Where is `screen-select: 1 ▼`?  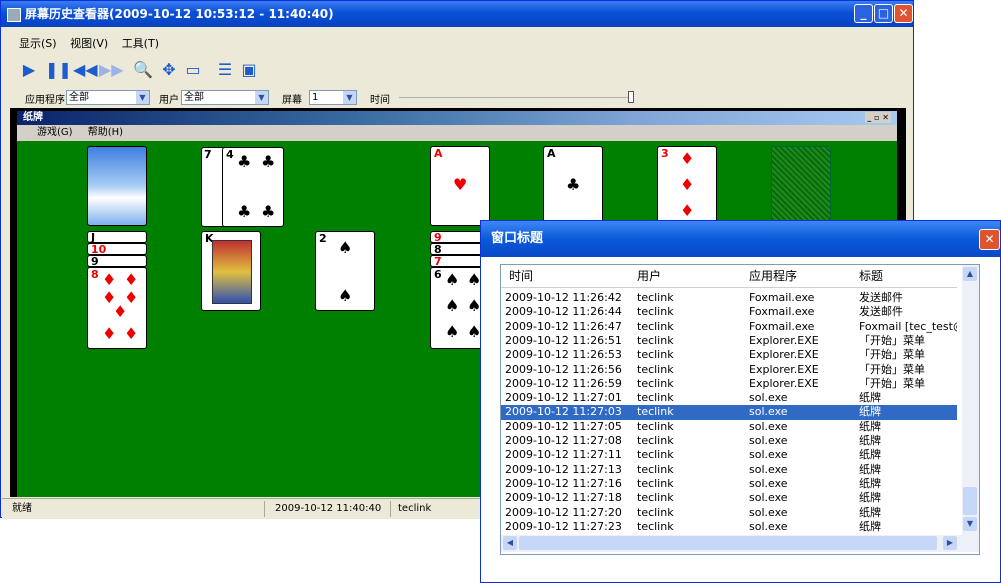 screen-select: 1 ▼ is located at coordinates (333, 97).